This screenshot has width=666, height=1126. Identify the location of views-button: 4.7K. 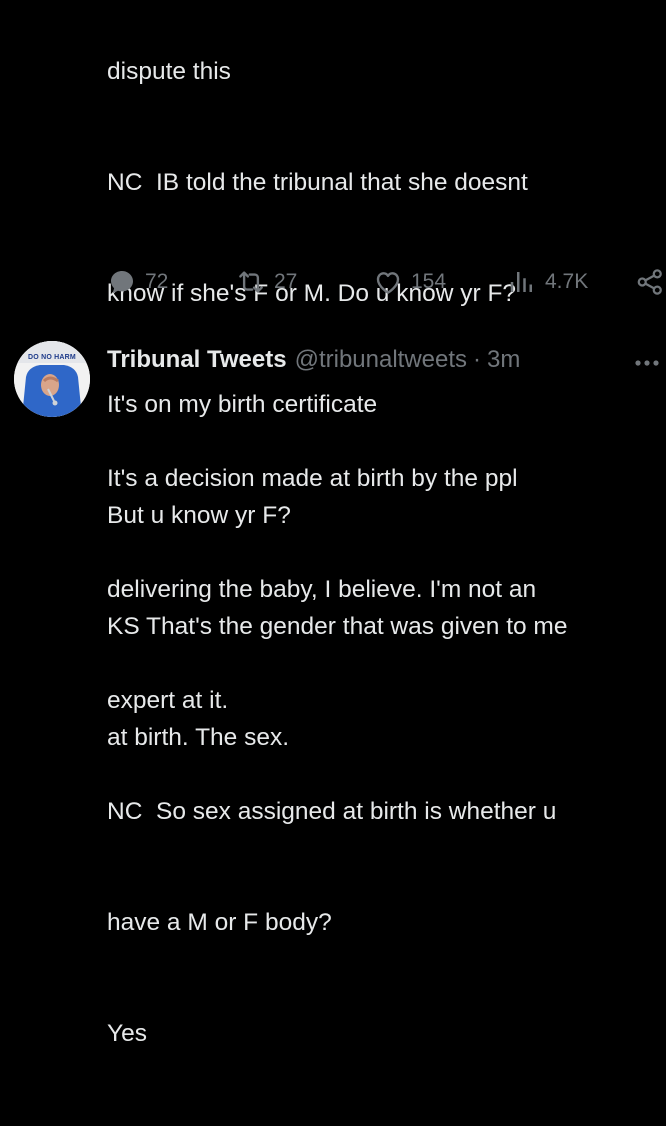
(547, 282).